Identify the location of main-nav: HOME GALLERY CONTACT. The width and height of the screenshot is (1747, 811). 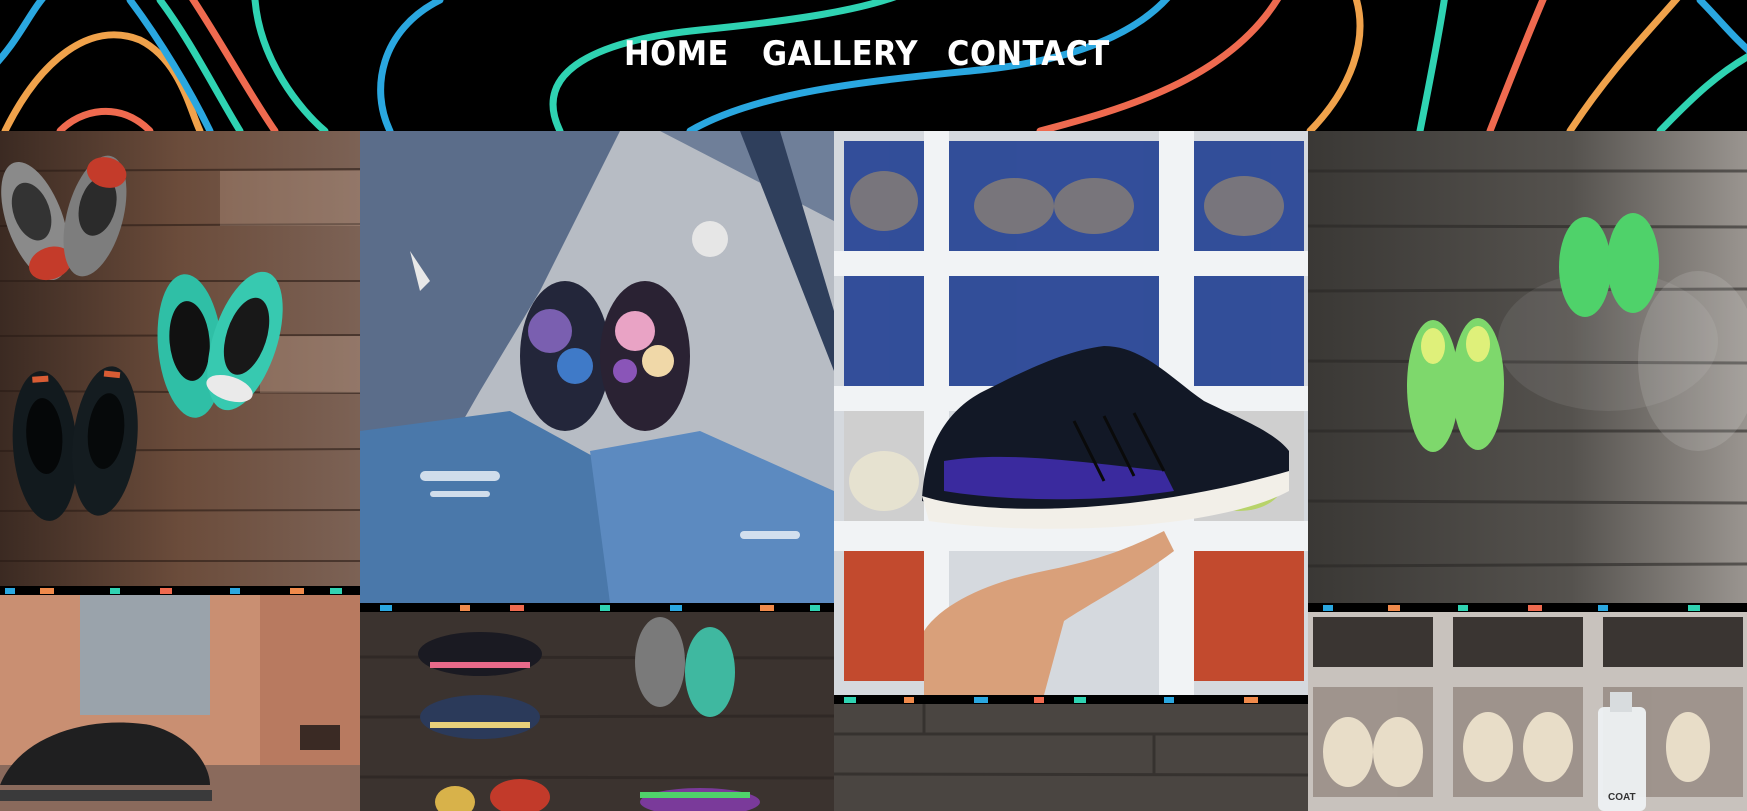
(873, 57).